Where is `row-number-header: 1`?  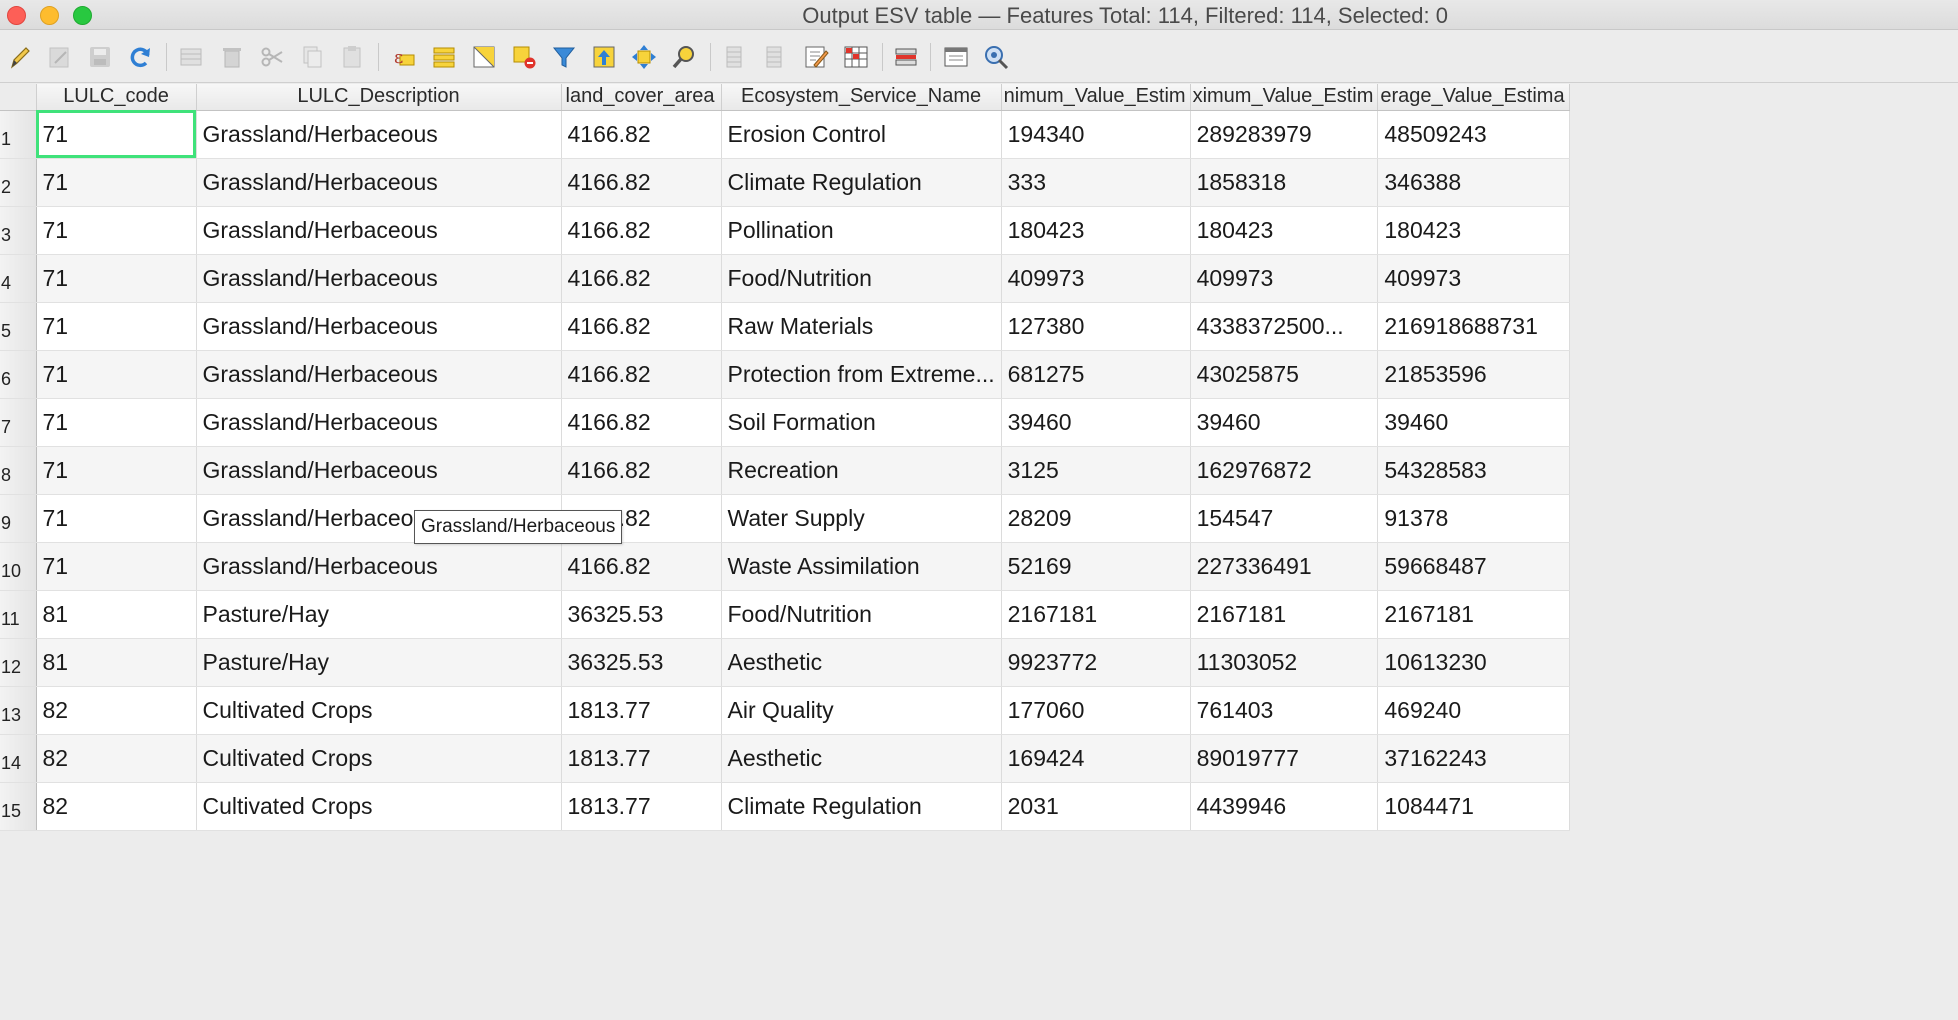
row-number-header: 1 is located at coordinates (18, 134).